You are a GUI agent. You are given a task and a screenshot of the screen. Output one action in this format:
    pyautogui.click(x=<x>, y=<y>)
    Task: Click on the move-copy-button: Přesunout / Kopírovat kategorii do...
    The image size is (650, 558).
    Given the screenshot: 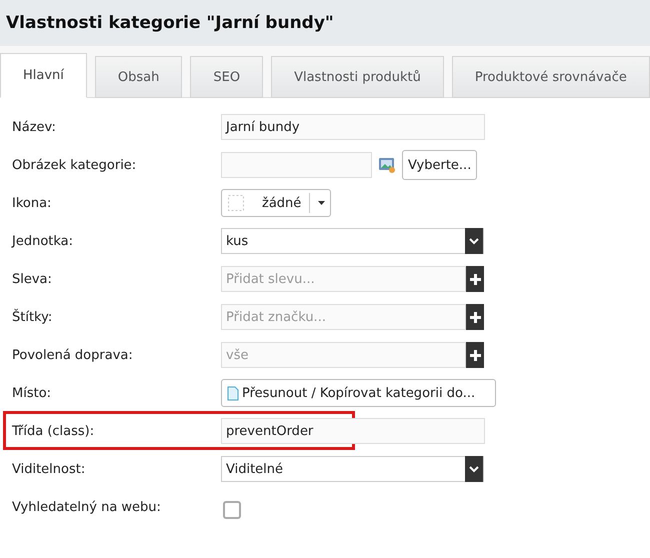 What is the action you would take?
    pyautogui.click(x=358, y=393)
    